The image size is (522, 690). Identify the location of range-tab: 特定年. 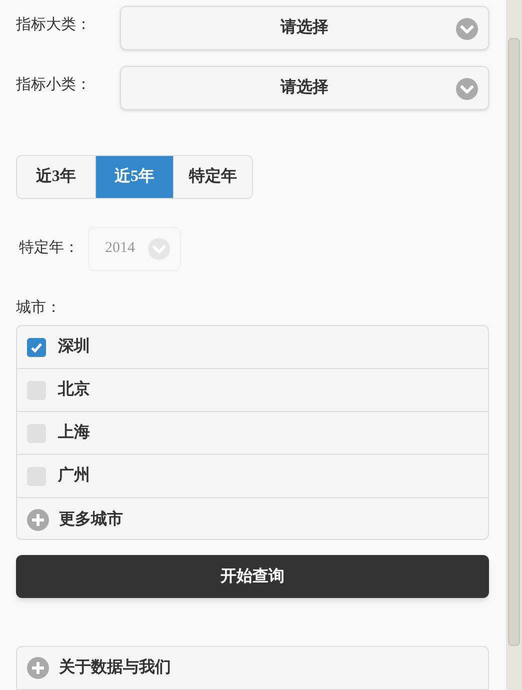
(212, 177).